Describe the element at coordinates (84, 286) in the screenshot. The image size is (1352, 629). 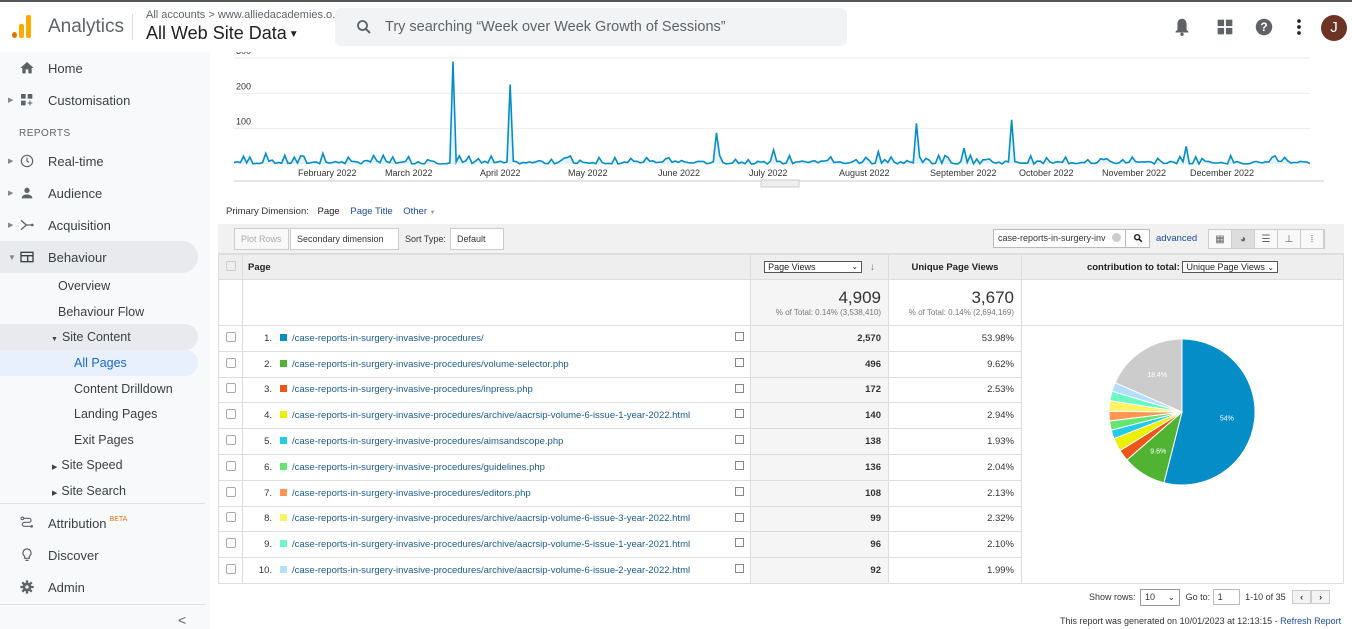
I see `sidebar-item-overview: Overview` at that location.